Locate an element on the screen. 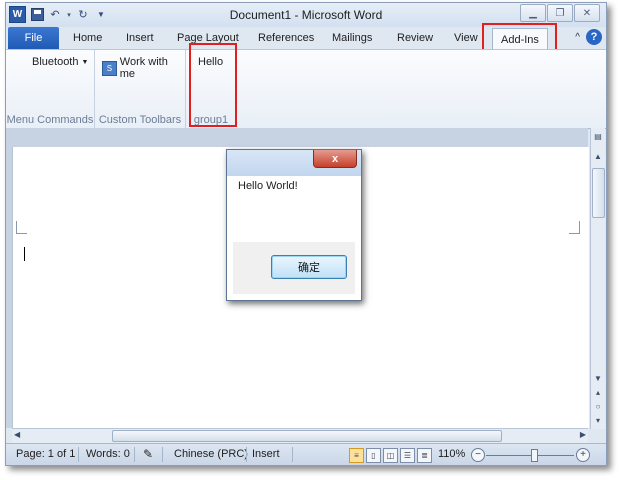 The width and height of the screenshot is (622, 480). work-with-me-icon: S is located at coordinates (109, 68).